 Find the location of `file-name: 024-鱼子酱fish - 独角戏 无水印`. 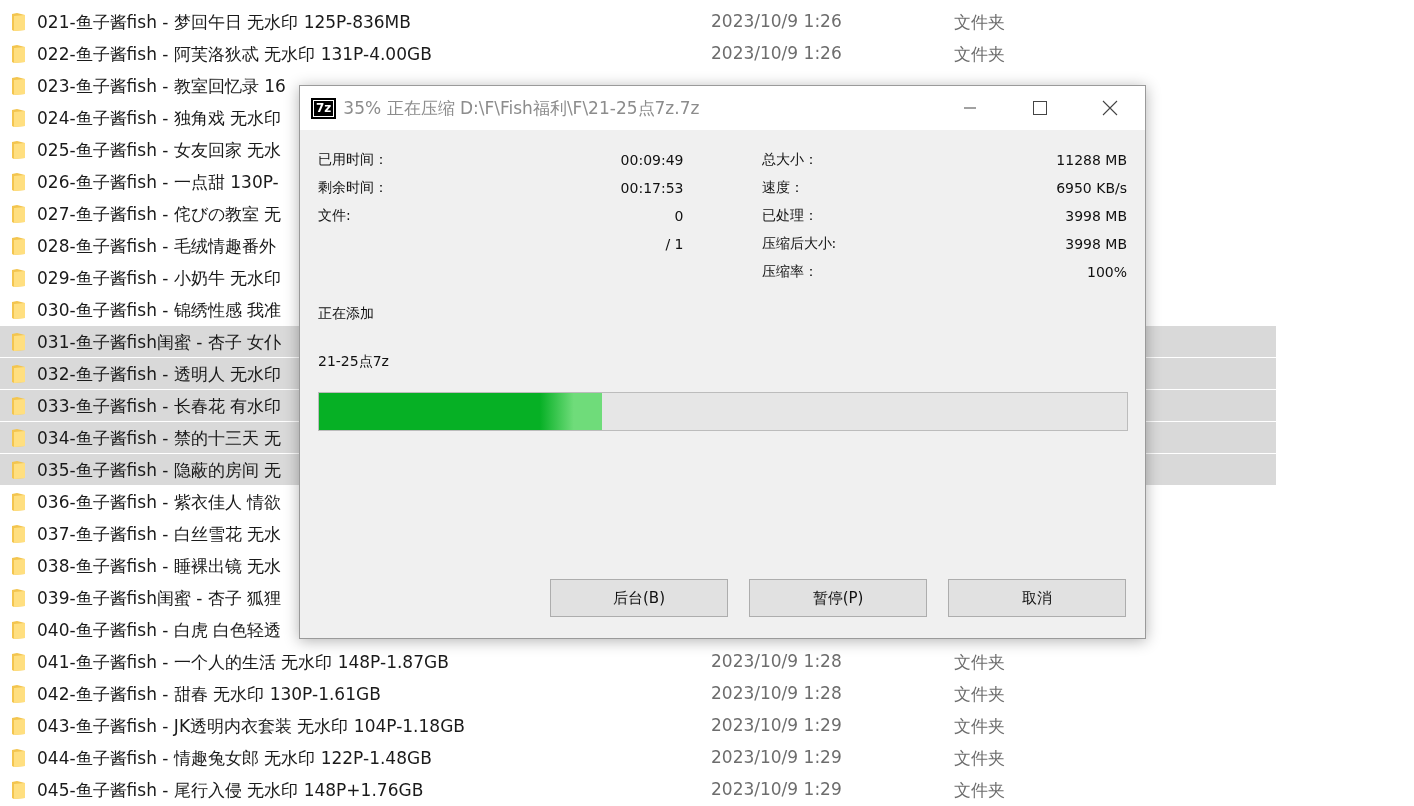

file-name: 024-鱼子酱fish - 独角戏 无水印 is located at coordinates (159, 118).